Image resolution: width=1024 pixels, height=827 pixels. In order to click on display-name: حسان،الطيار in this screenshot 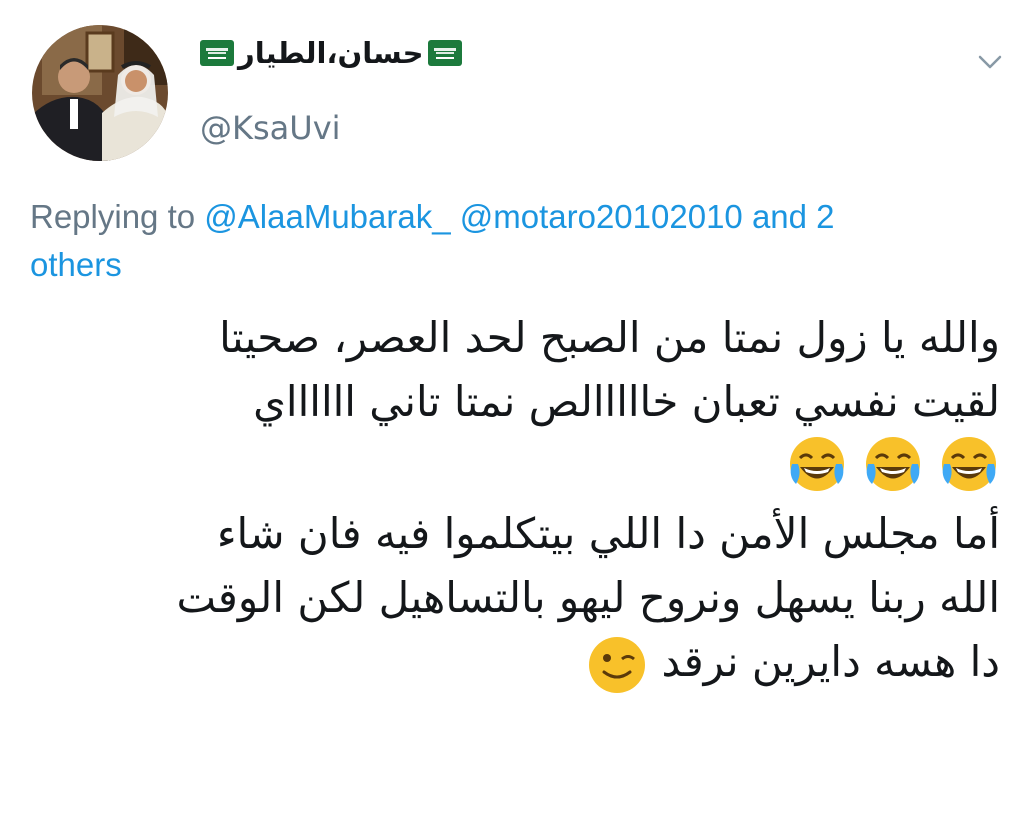, I will do `click(331, 53)`.